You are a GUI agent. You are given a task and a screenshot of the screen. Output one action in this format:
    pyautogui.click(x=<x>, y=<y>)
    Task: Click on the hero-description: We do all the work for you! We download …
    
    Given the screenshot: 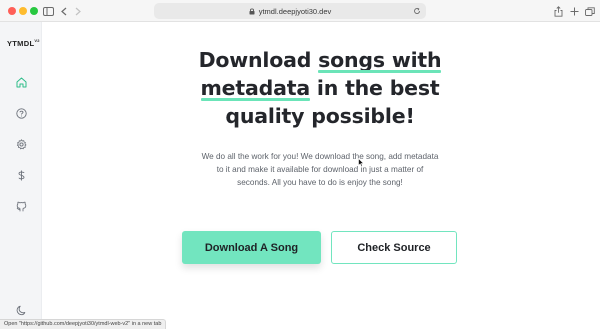 What is the action you would take?
    pyautogui.click(x=320, y=169)
    